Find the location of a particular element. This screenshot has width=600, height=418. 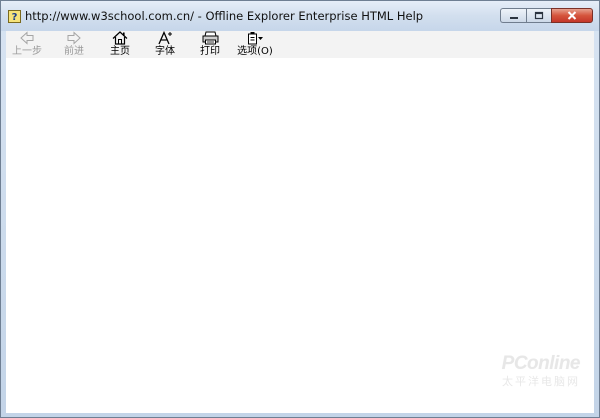

home-label: 主页 is located at coordinates (120, 51).